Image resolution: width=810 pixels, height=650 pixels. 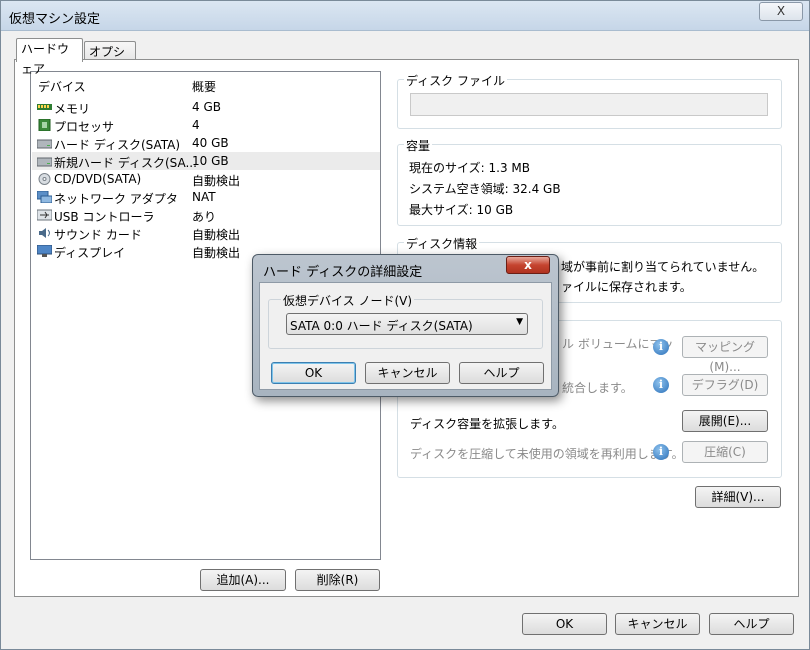 I want to click on cd-dvd-icon, so click(x=44, y=179).